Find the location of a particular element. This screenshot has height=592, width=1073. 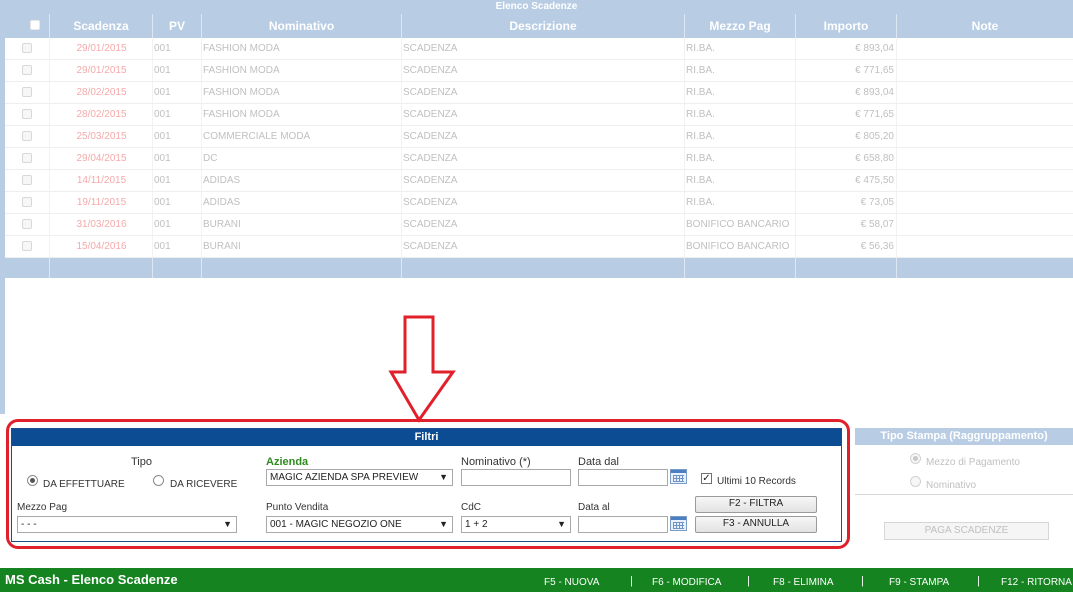

f12-ritorna-button: F12 - RITORNA is located at coordinates (1036, 582).